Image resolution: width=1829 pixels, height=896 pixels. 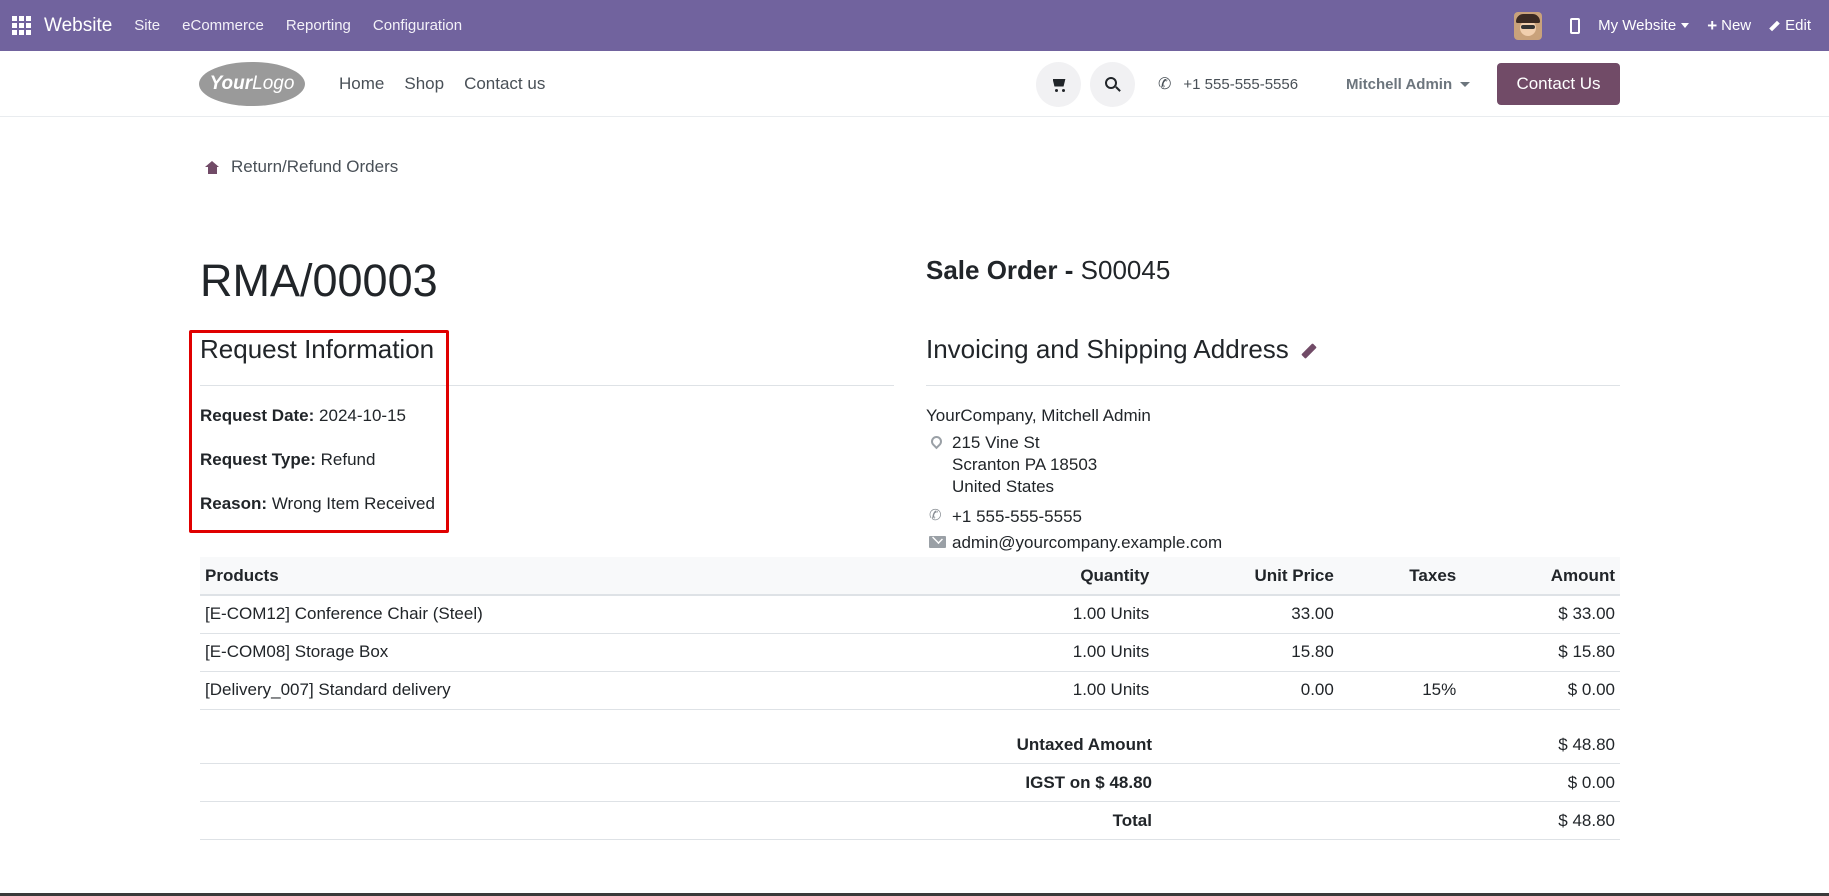 I want to click on contact-us-button: Contact Us, so click(x=1558, y=84).